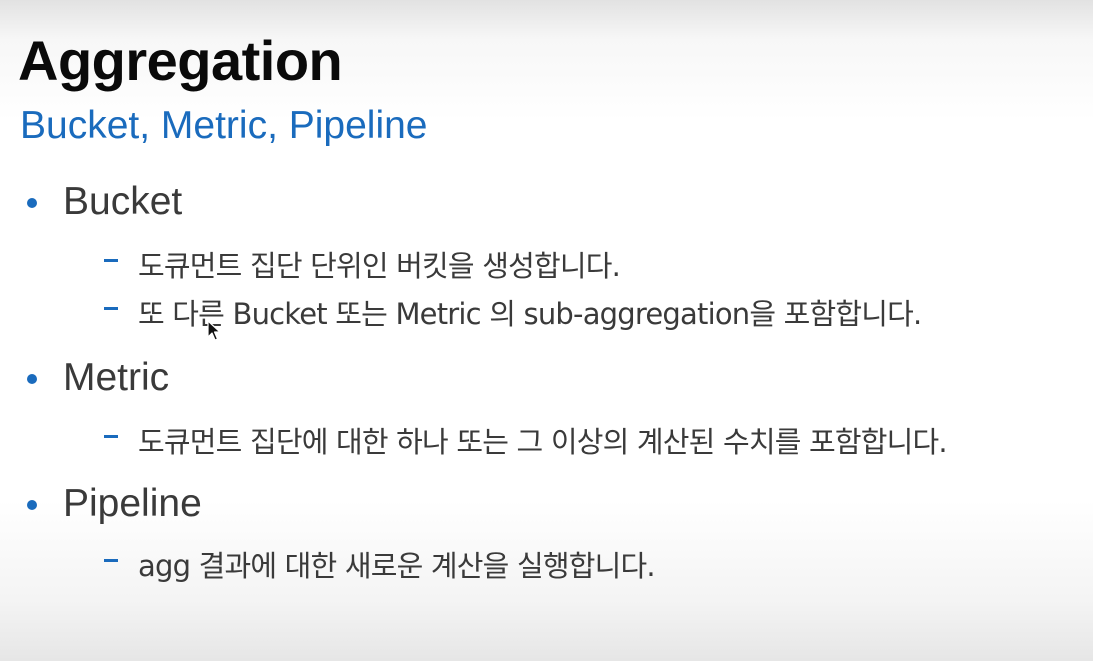 This screenshot has height=661, width=1093. I want to click on sub-item-text: agg 결과에 대한 새로운 계산을 실행합니다., so click(397, 566).